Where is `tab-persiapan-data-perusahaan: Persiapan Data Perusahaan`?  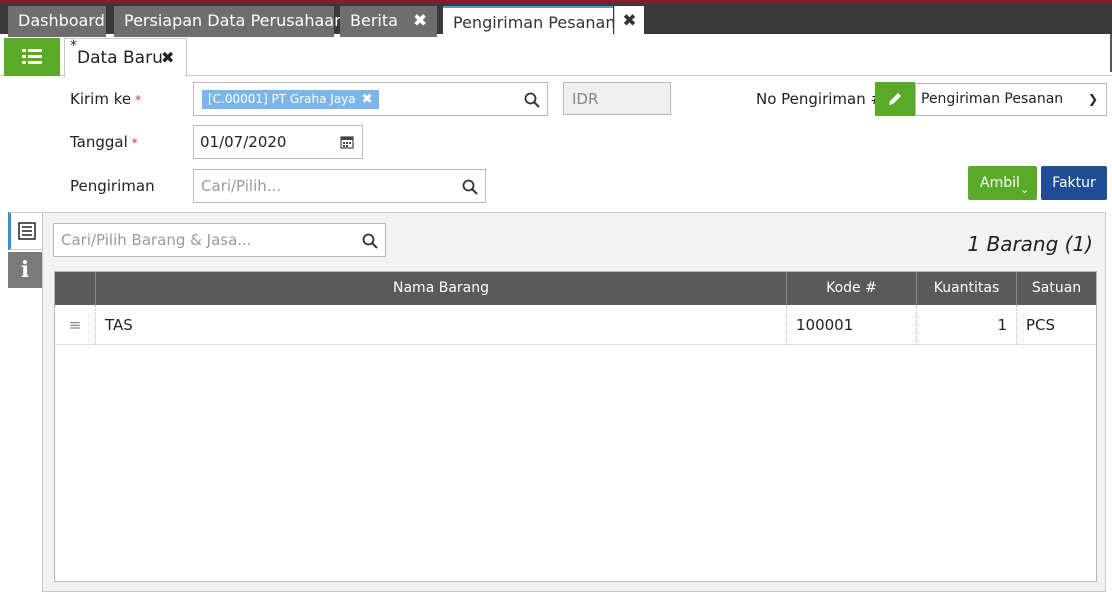 tab-persiapan-data-perusahaan: Persiapan Data Perusahaan is located at coordinates (229, 21).